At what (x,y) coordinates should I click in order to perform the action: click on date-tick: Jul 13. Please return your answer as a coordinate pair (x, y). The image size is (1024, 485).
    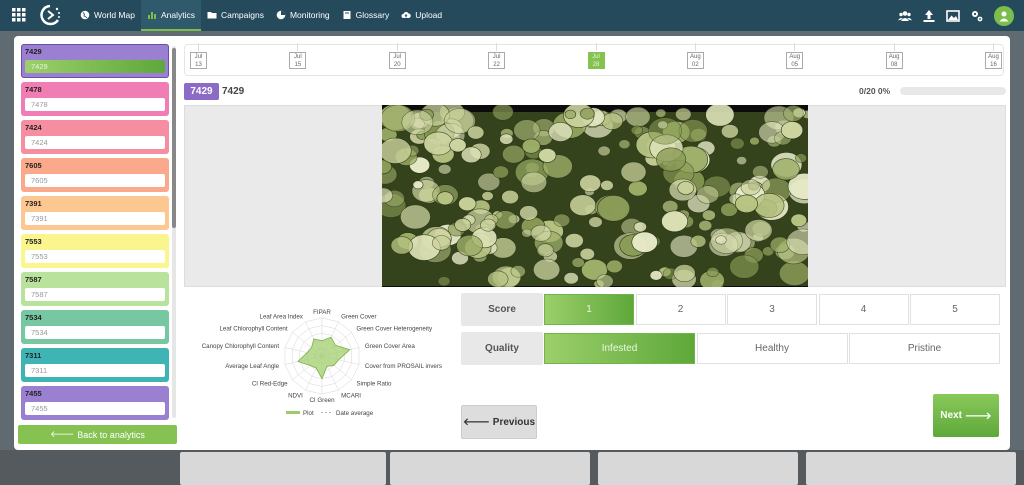
    Looking at the image, I should click on (198, 60).